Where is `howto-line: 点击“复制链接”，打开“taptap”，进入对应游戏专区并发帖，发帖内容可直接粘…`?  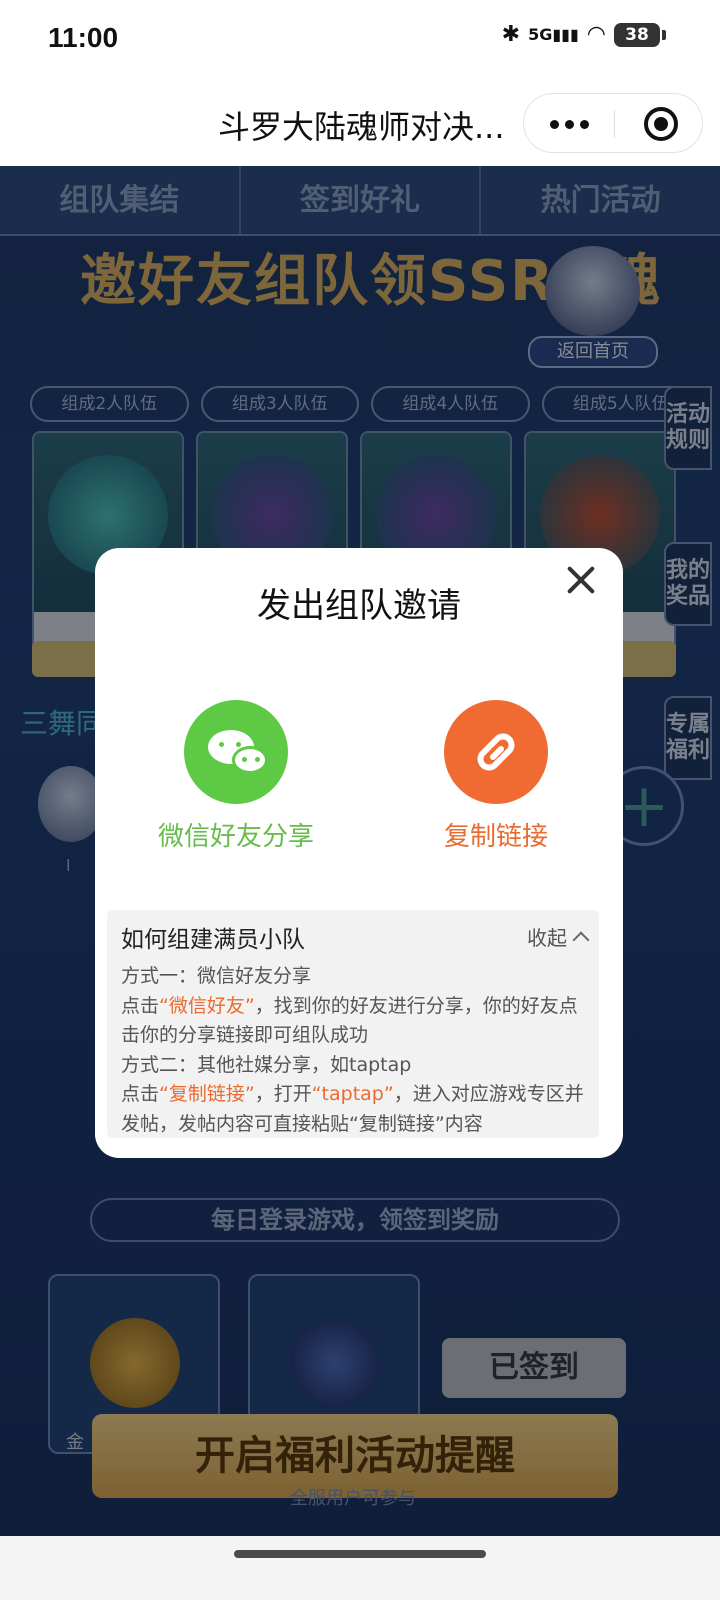
howto-line: 点击“复制链接”，打开“taptap”，进入对应游戏专区并发帖，发帖内容可直接粘… is located at coordinates (352, 1109).